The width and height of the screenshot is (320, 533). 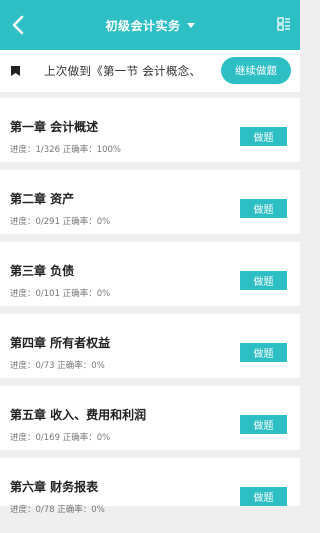 I want to click on chapter-title: 第一章 会计概述, so click(x=54, y=127).